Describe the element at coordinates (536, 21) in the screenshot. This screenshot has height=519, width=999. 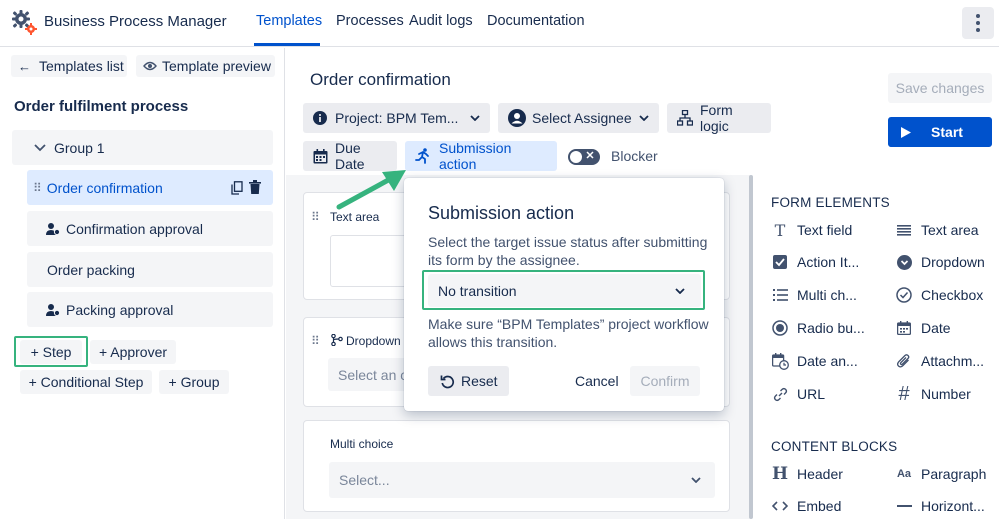
I see `tab-documentation: Documentation` at that location.